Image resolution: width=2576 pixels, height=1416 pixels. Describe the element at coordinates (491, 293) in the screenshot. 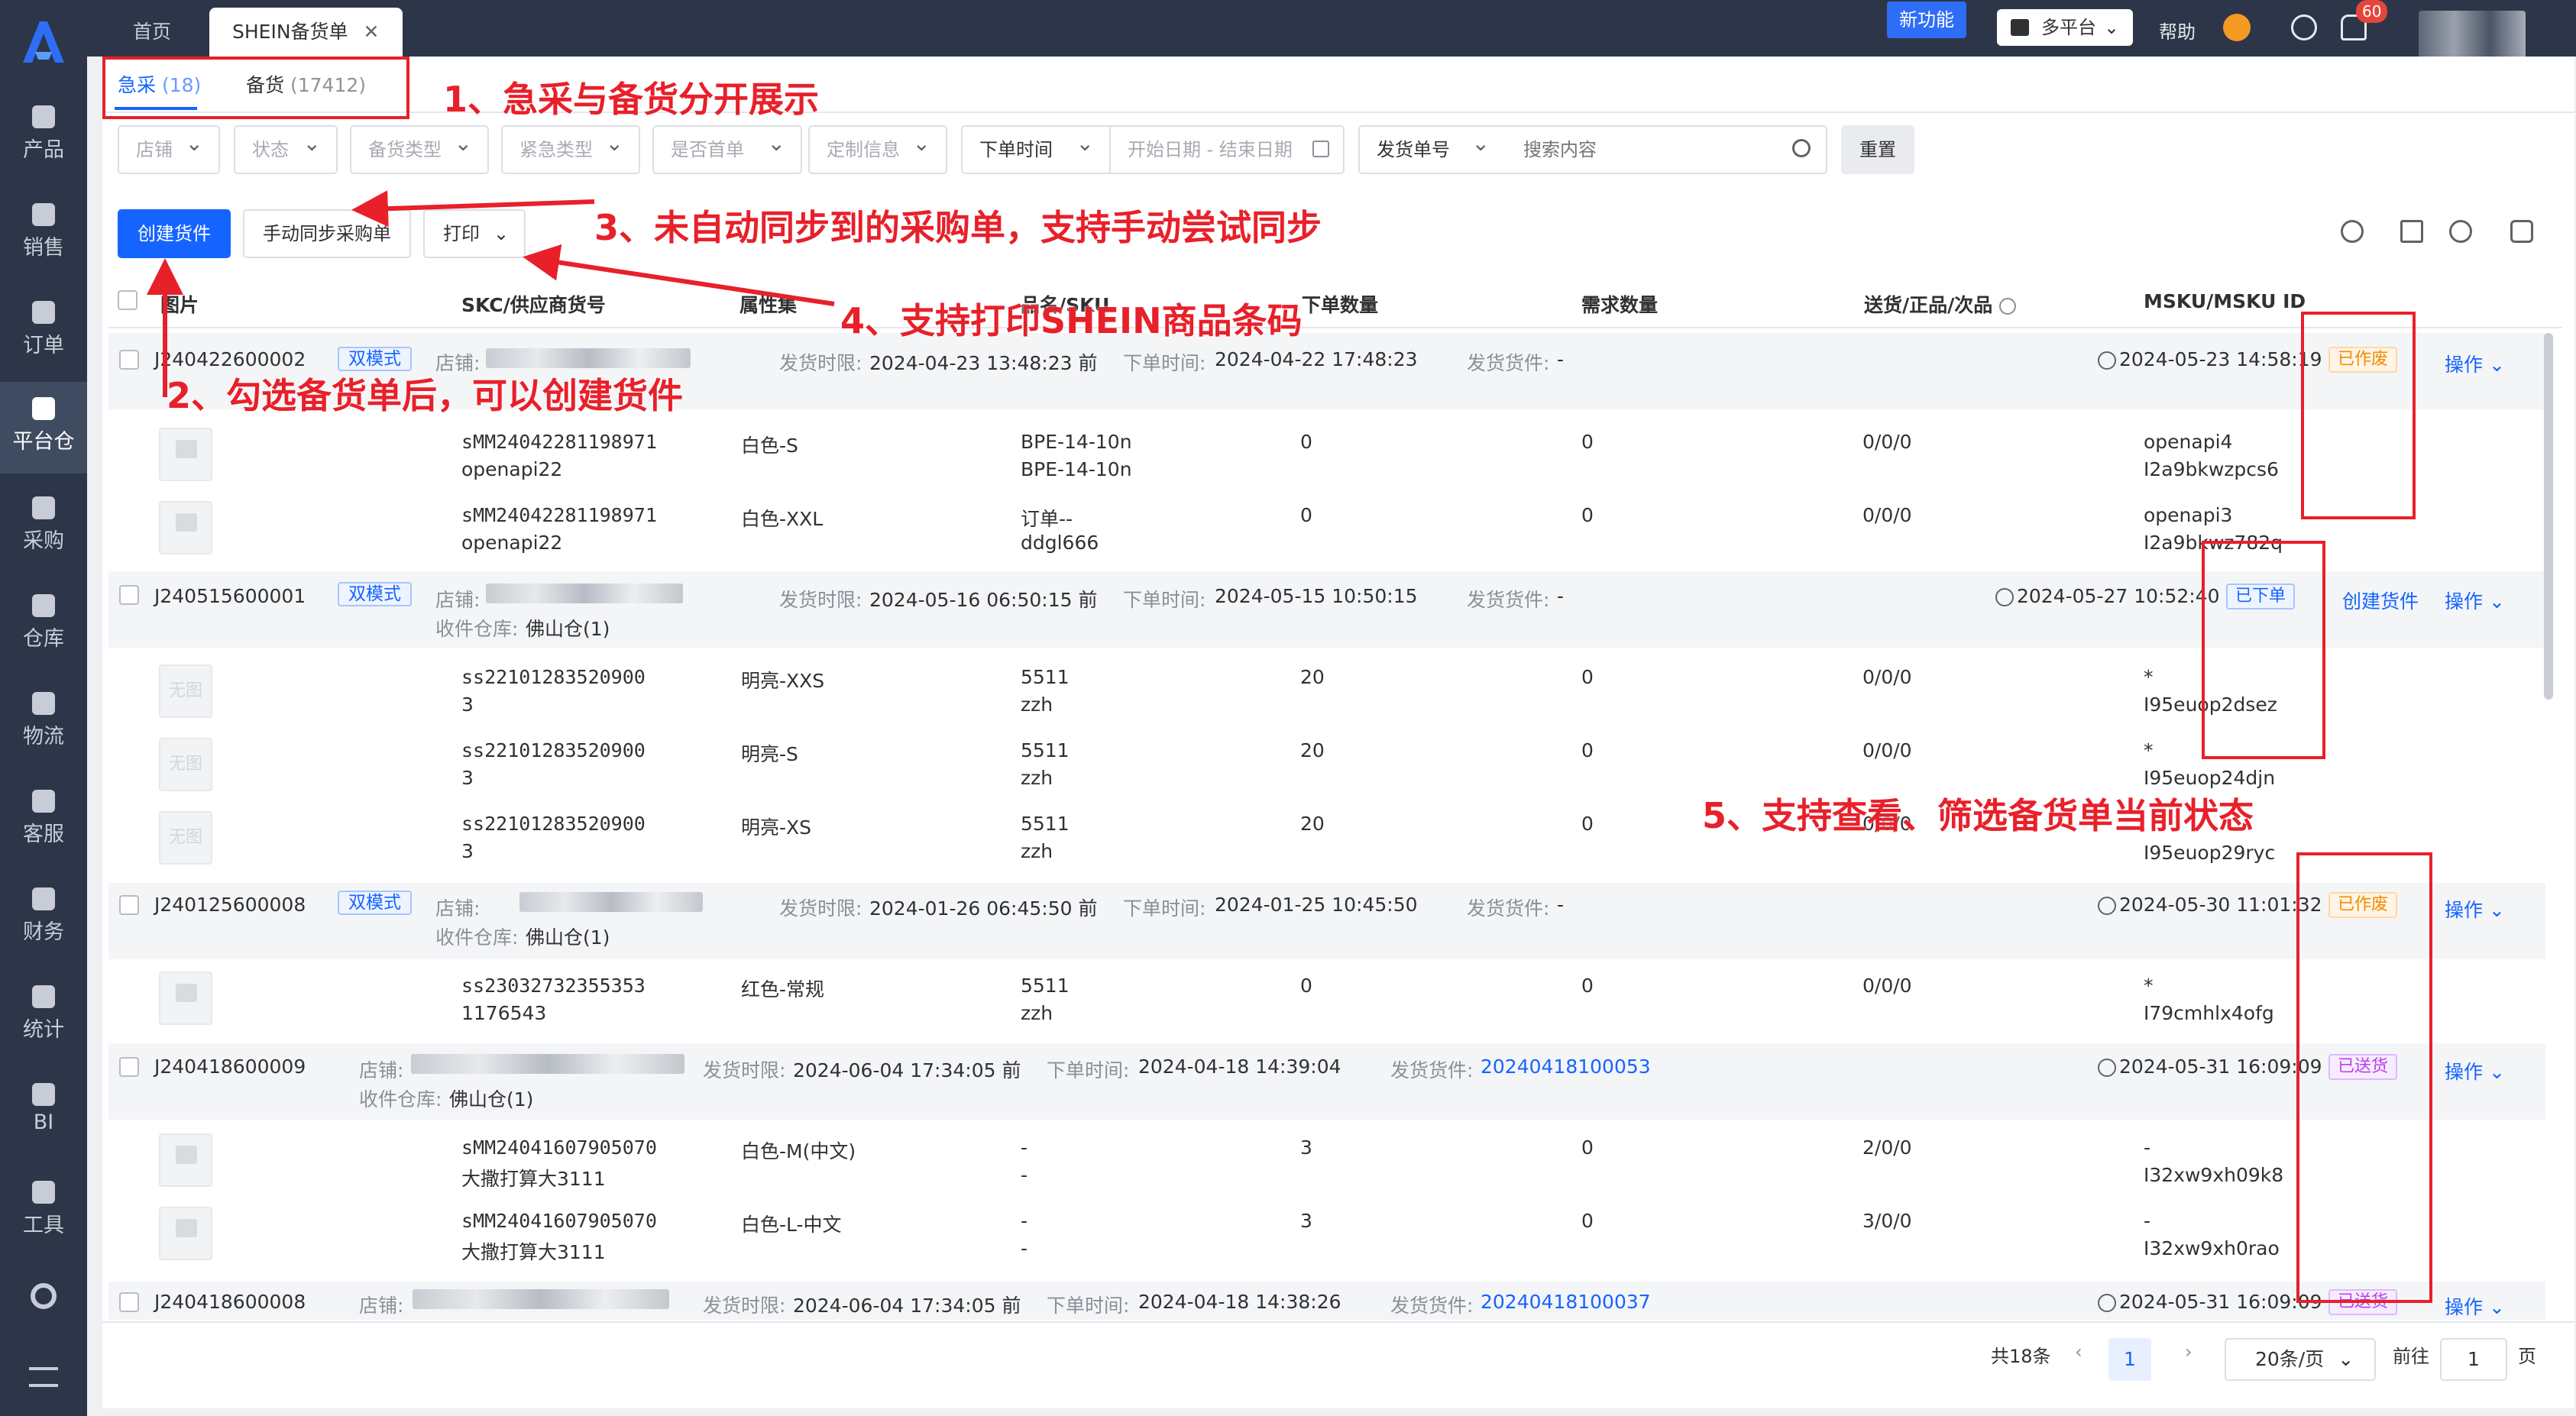

I see `annotation-arrows` at that location.